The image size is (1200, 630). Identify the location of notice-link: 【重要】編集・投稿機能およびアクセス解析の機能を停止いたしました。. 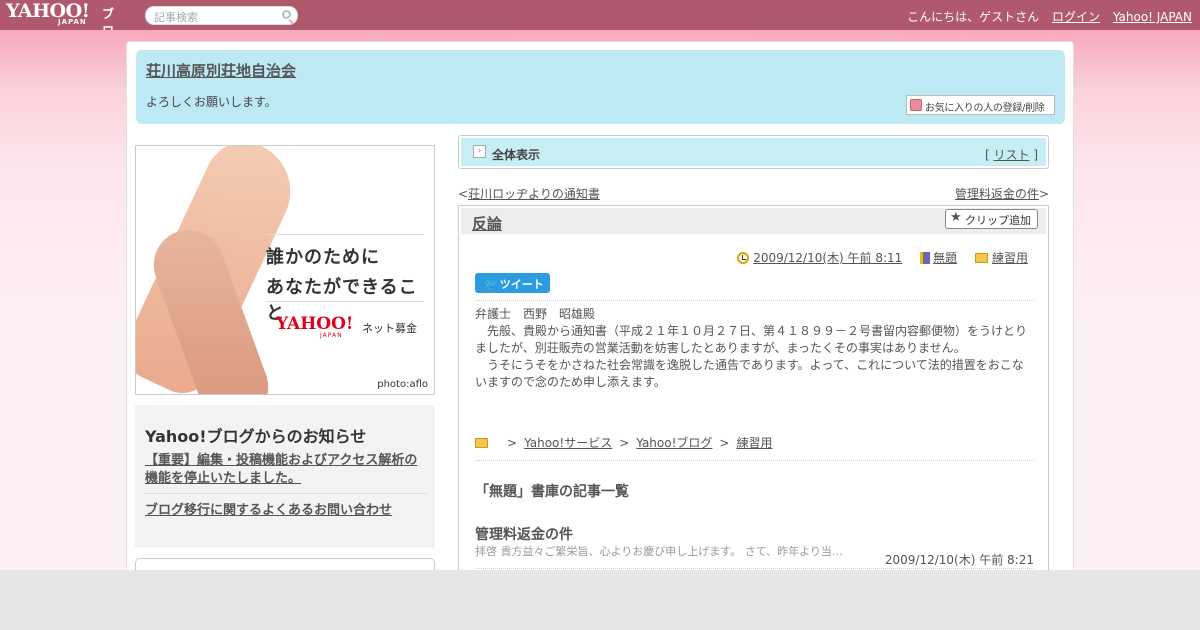
(286, 470).